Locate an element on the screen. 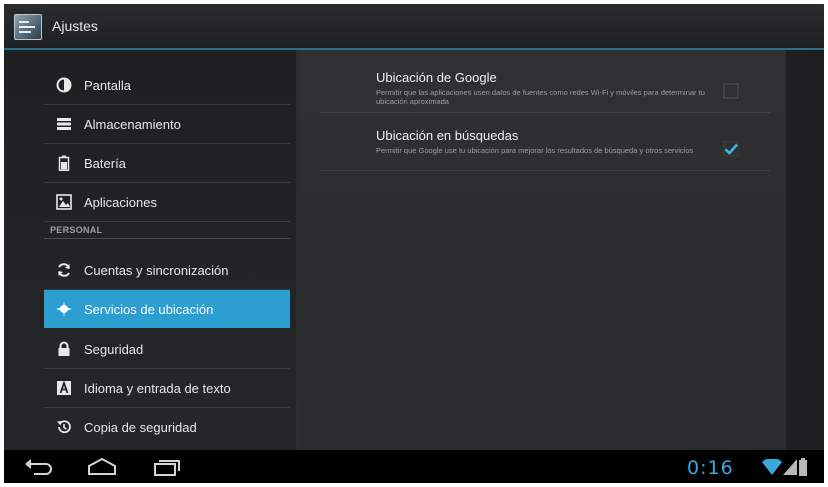 The image size is (828, 487). action-bar: Ajustes is located at coordinates (414, 27).